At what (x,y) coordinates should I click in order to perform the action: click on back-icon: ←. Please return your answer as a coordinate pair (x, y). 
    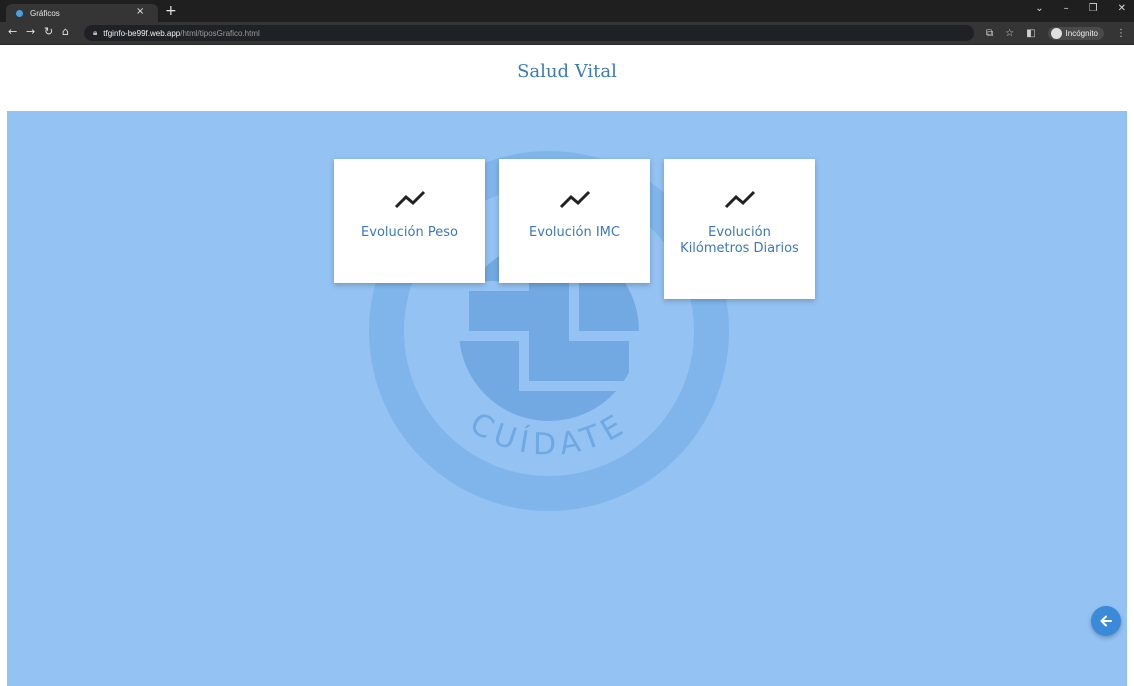
    Looking at the image, I should click on (12, 31).